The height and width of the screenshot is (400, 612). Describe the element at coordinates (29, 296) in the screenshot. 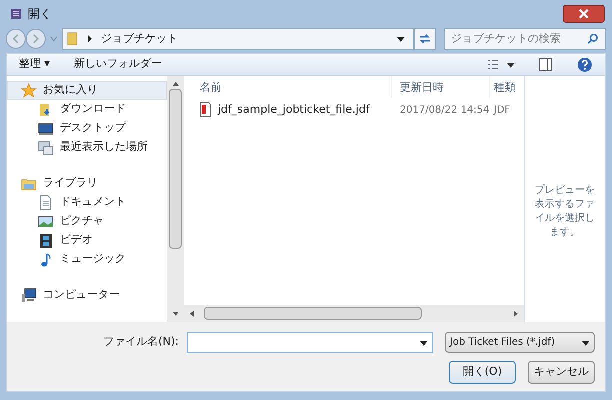

I see `computer-icon` at that location.